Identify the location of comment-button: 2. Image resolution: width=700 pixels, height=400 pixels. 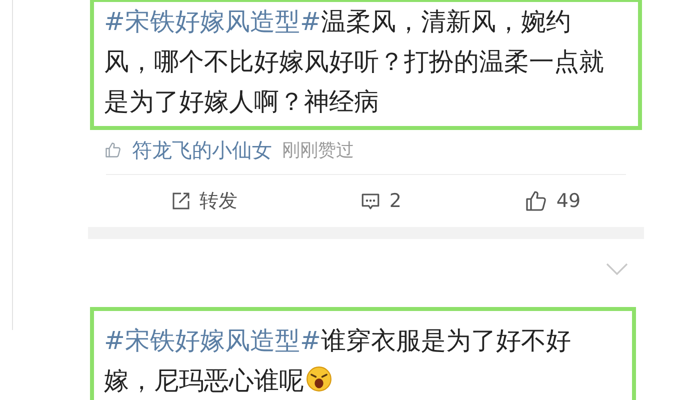
(381, 201).